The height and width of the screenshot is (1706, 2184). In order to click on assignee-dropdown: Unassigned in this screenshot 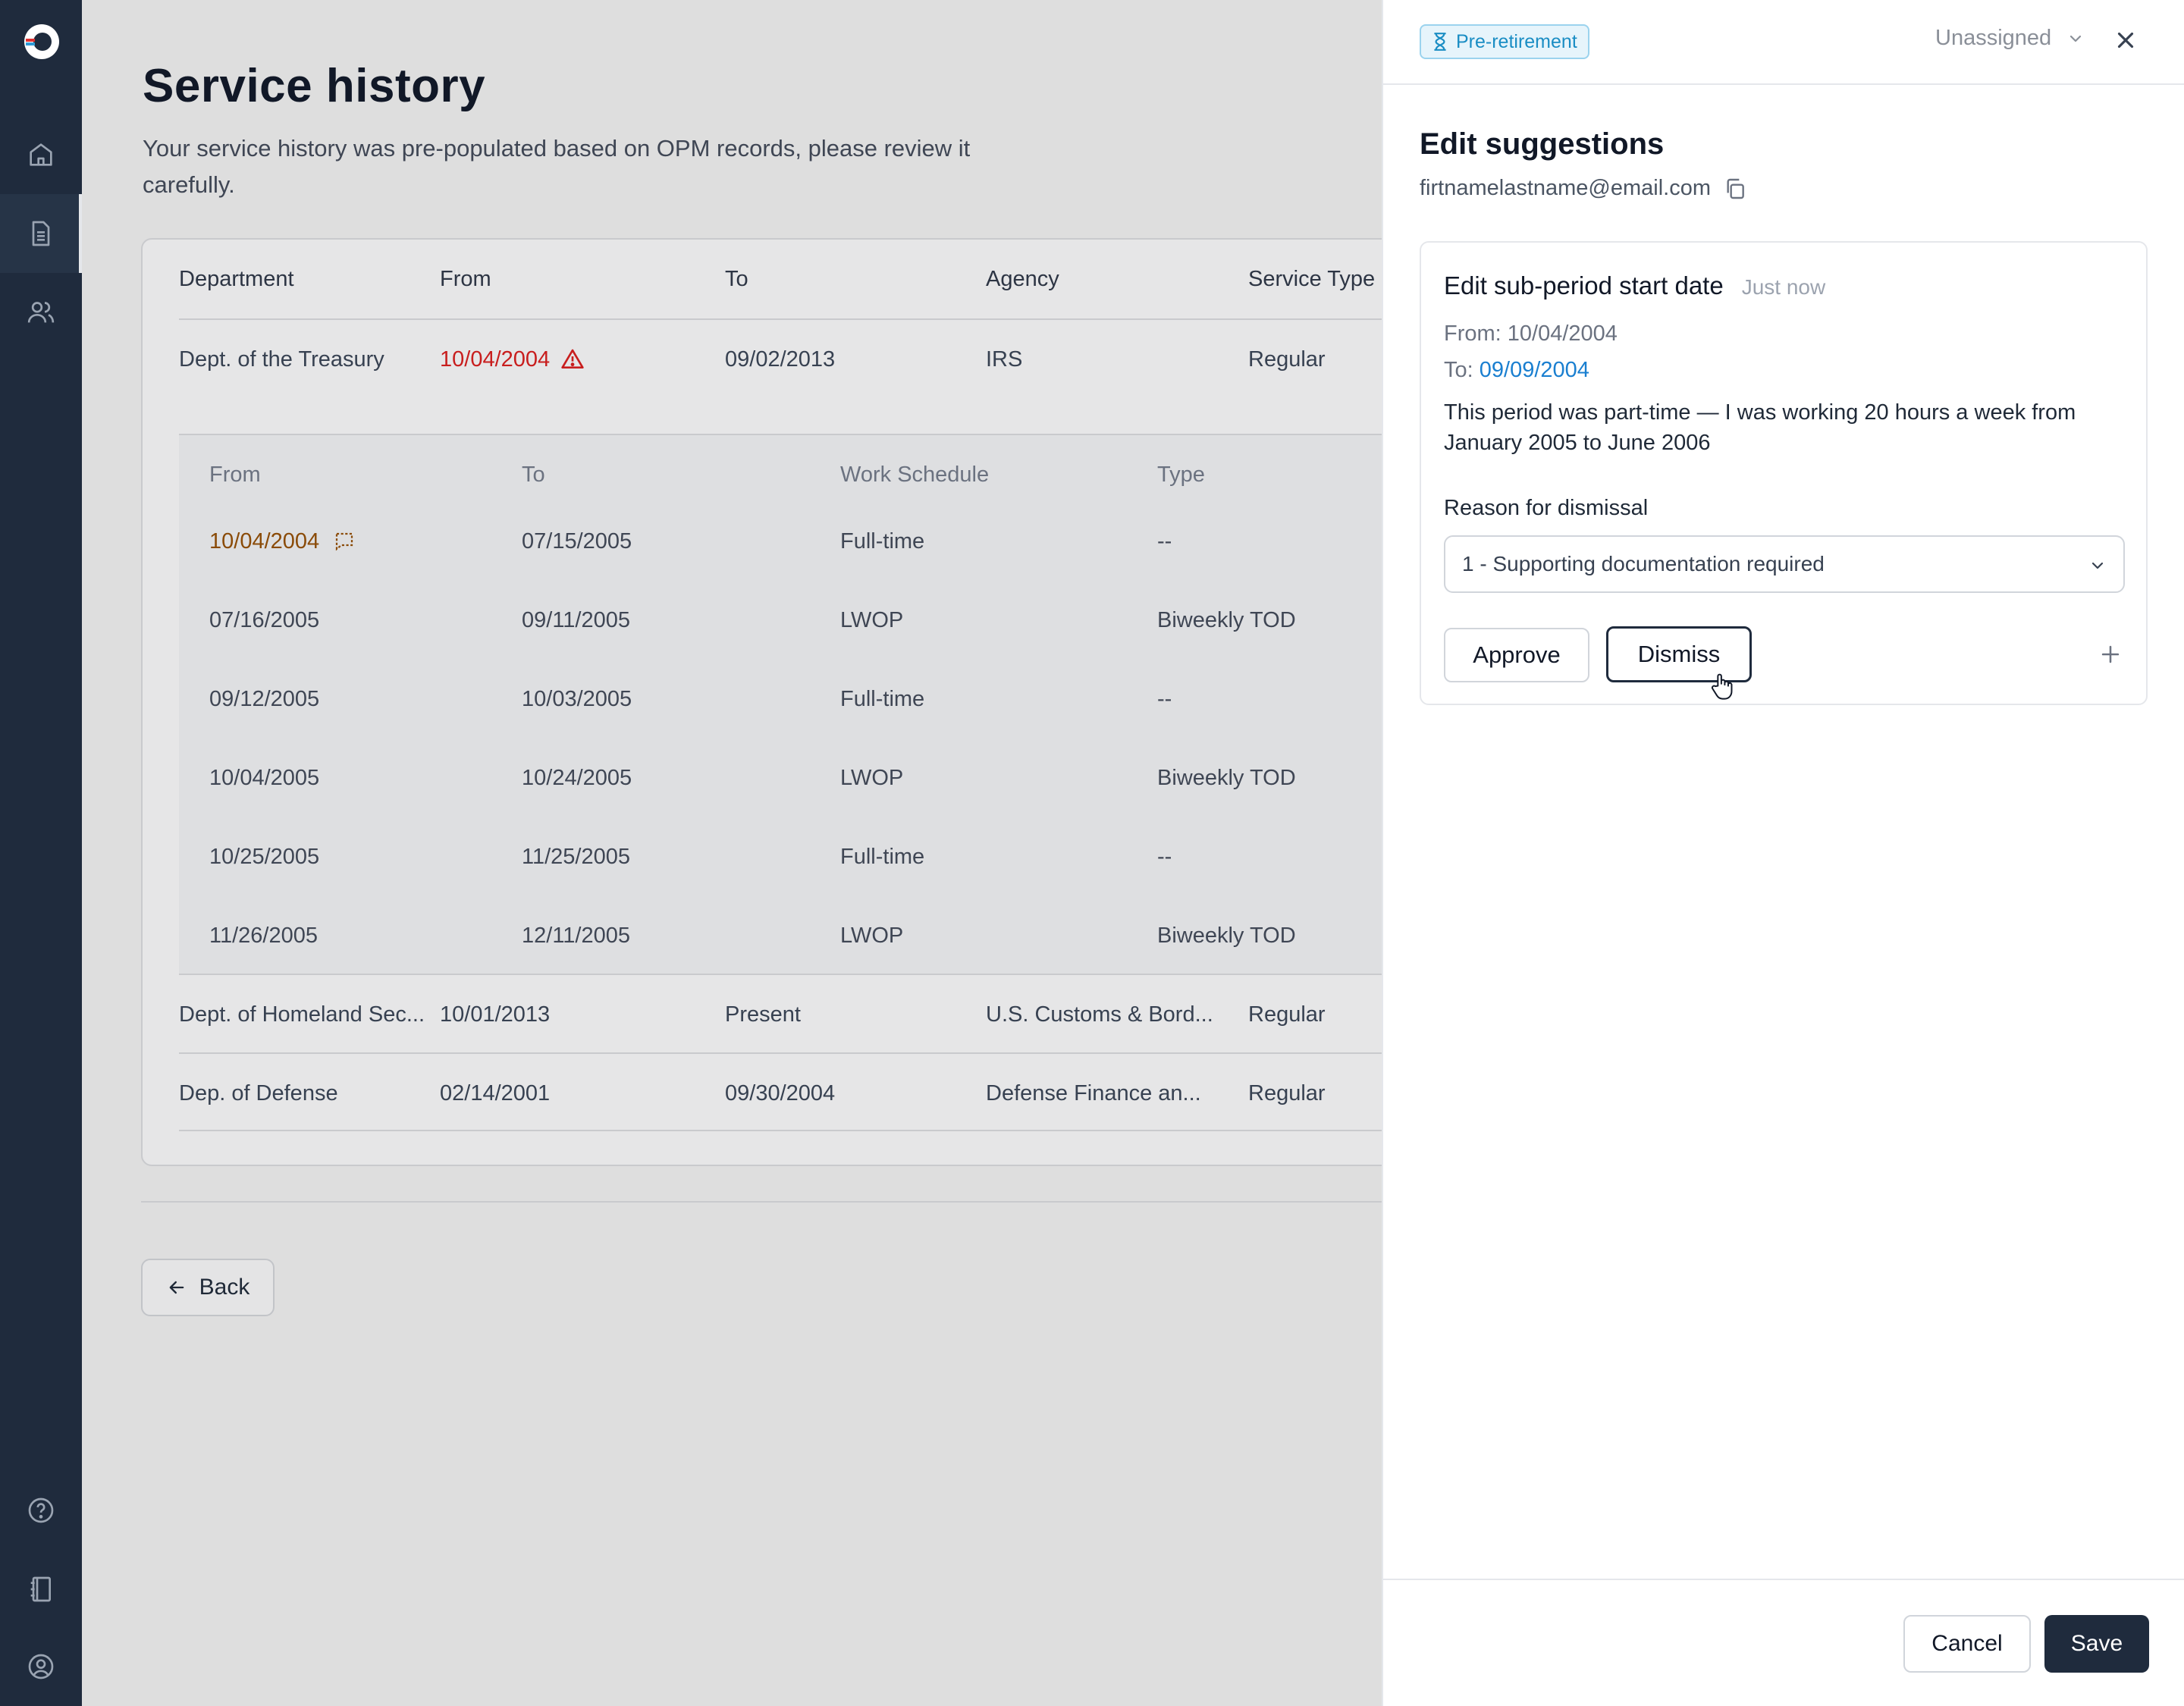, I will do `click(2010, 38)`.